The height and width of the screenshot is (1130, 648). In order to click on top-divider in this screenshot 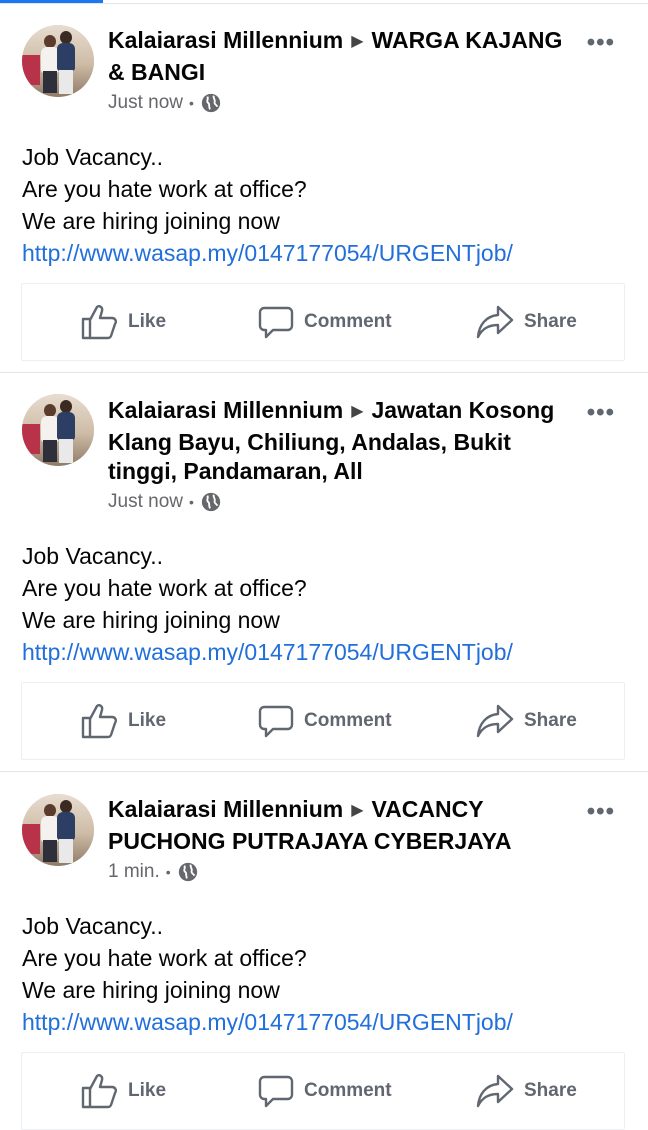, I will do `click(324, 3)`.